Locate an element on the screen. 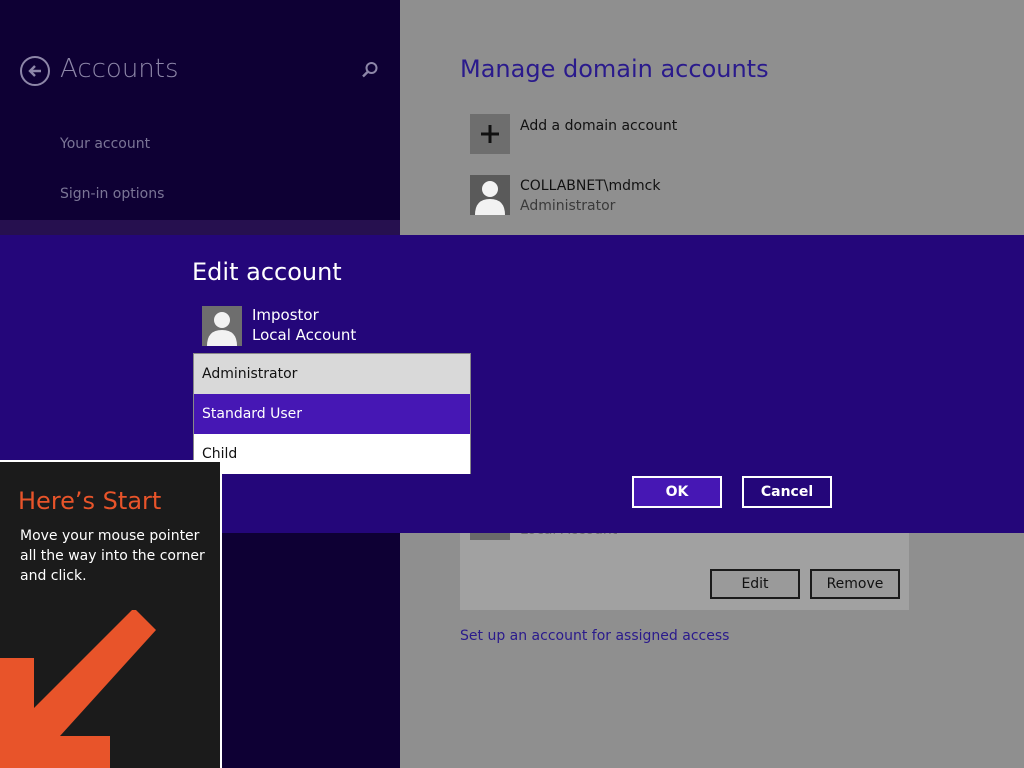 The width and height of the screenshot is (1024, 768). account-role: Administrator is located at coordinates (568, 206).